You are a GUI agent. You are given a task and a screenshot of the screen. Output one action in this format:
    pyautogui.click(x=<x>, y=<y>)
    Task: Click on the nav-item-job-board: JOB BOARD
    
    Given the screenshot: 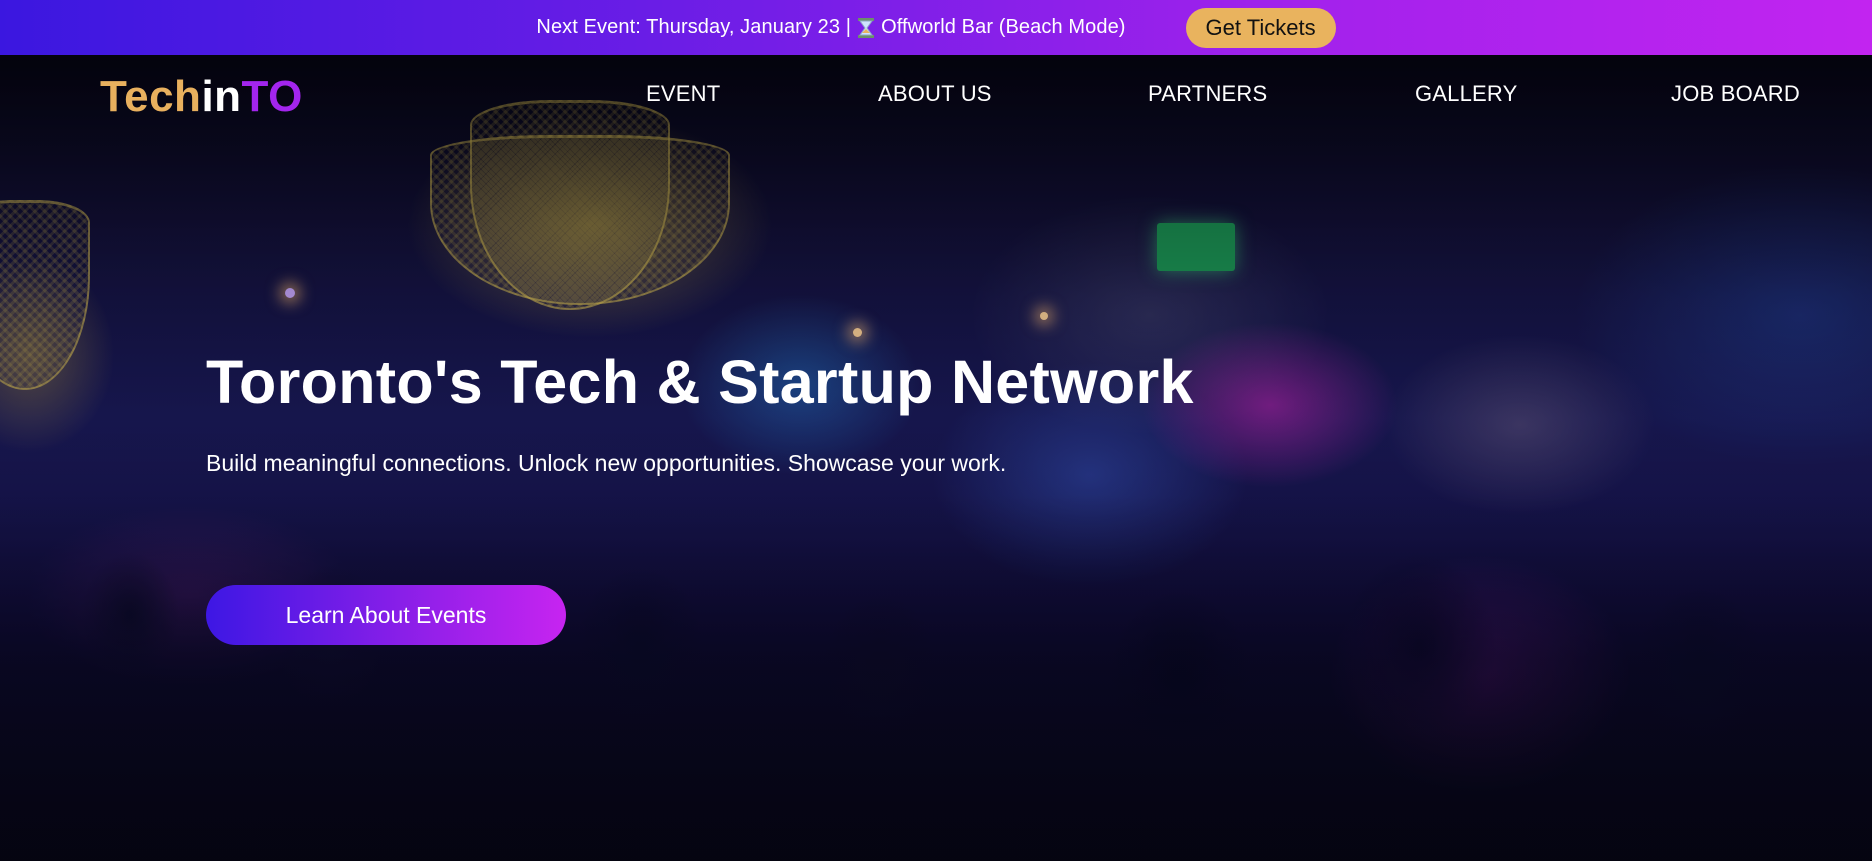 What is the action you would take?
    pyautogui.click(x=1735, y=94)
    